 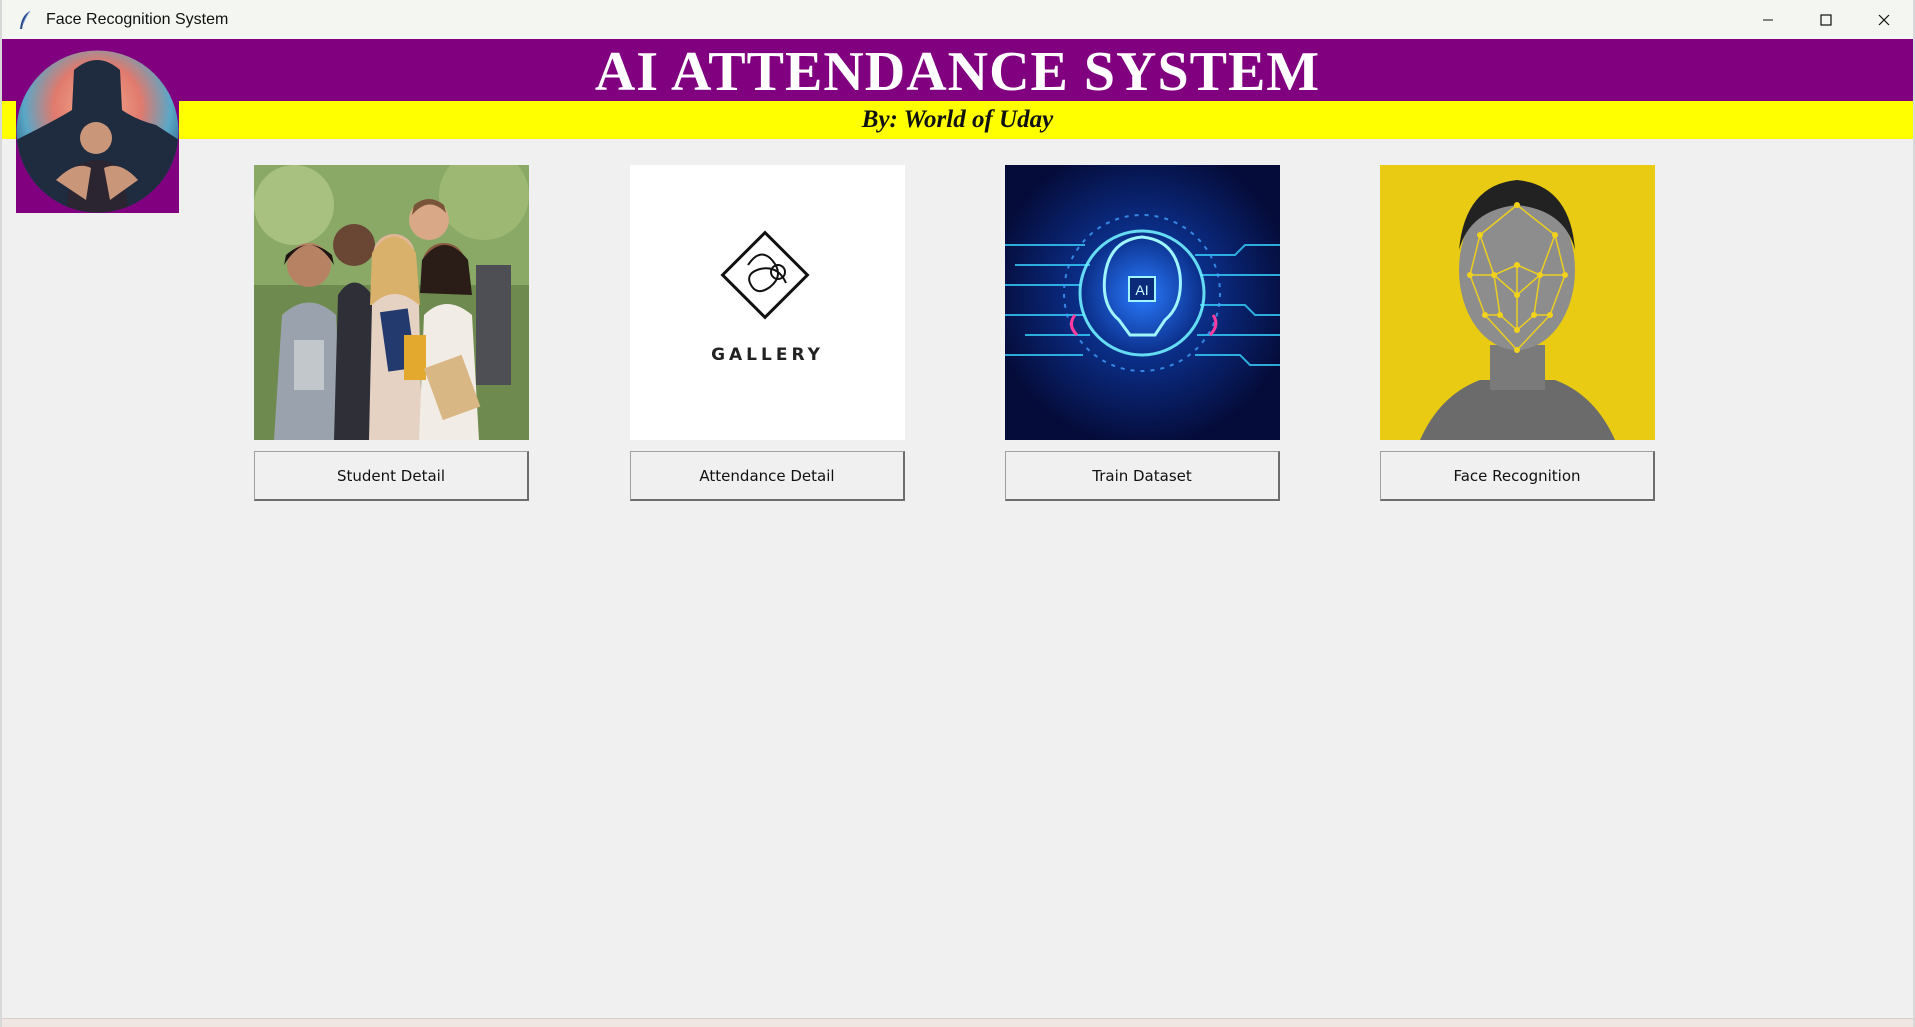 I want to click on window-bottom-edge, so click(x=957, y=1022).